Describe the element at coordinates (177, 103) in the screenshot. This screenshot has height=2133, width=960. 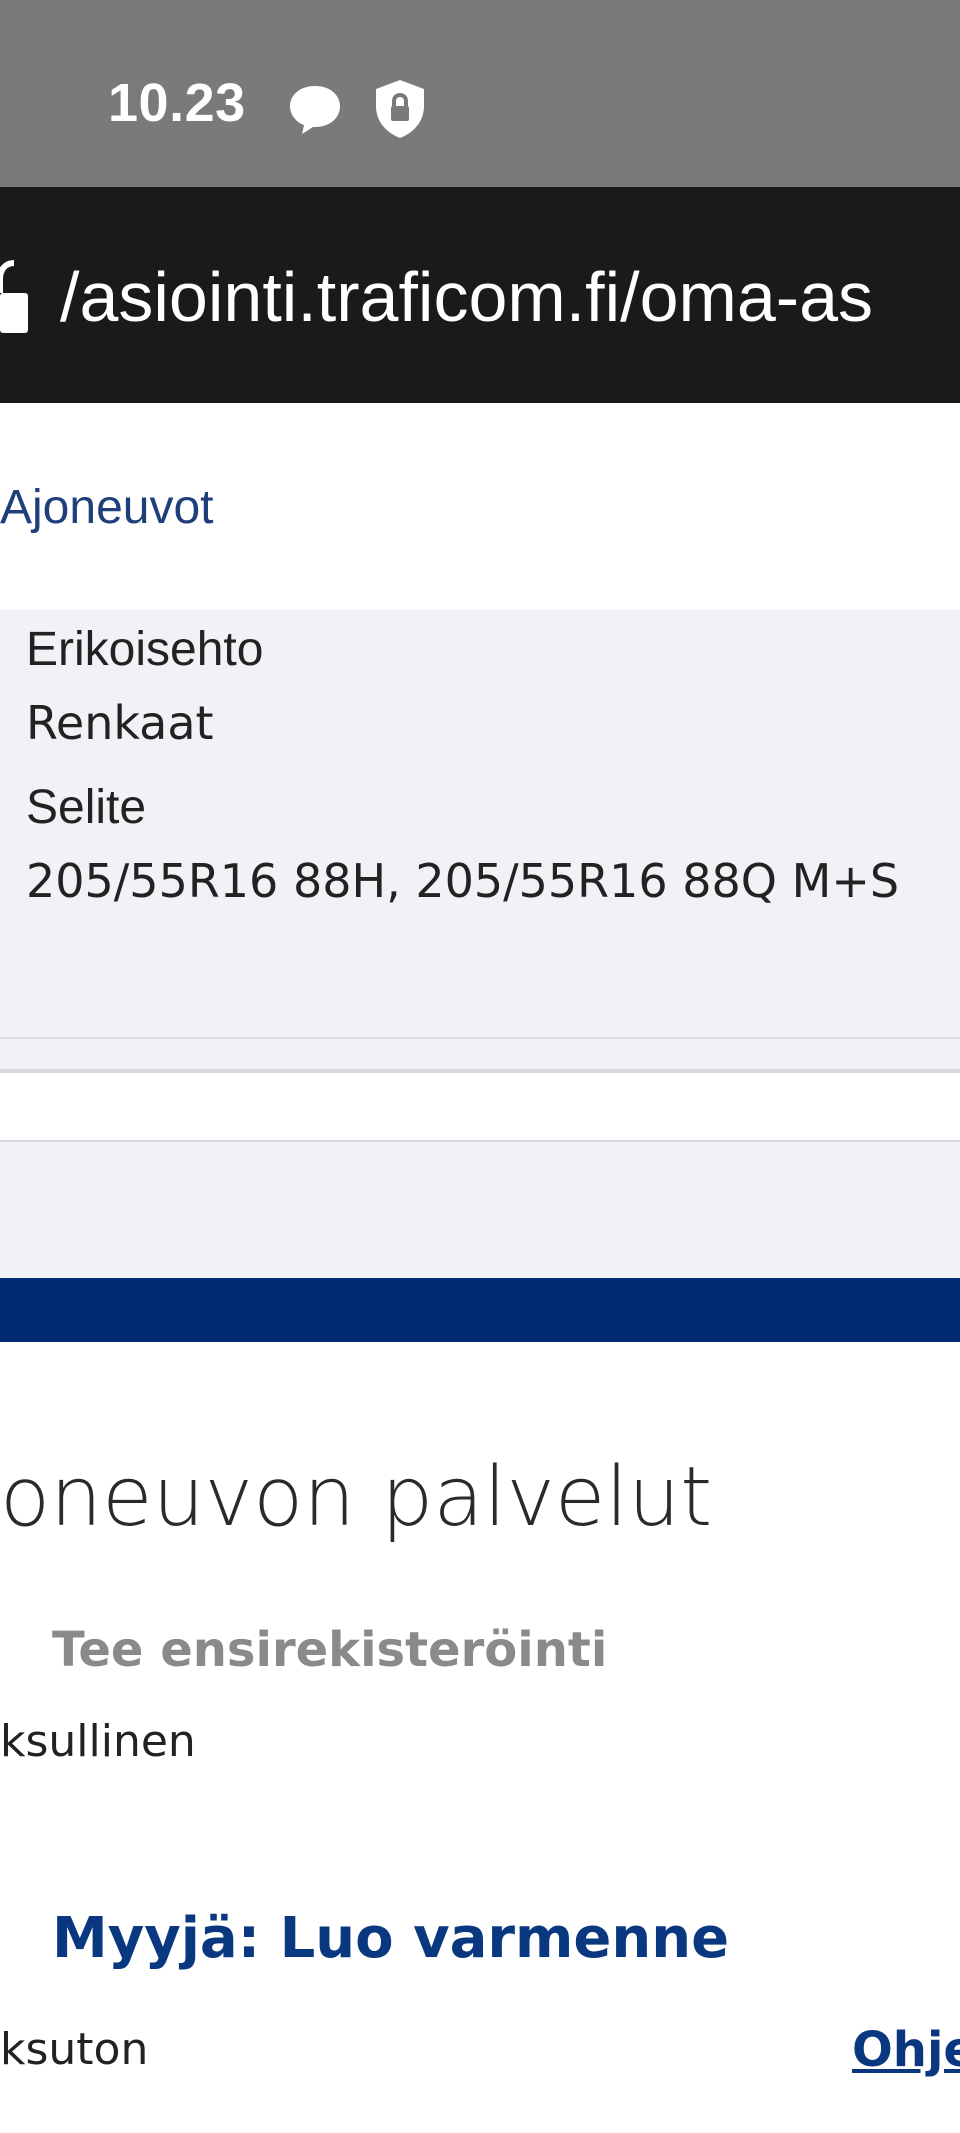
I see `status-time: 10.23` at that location.